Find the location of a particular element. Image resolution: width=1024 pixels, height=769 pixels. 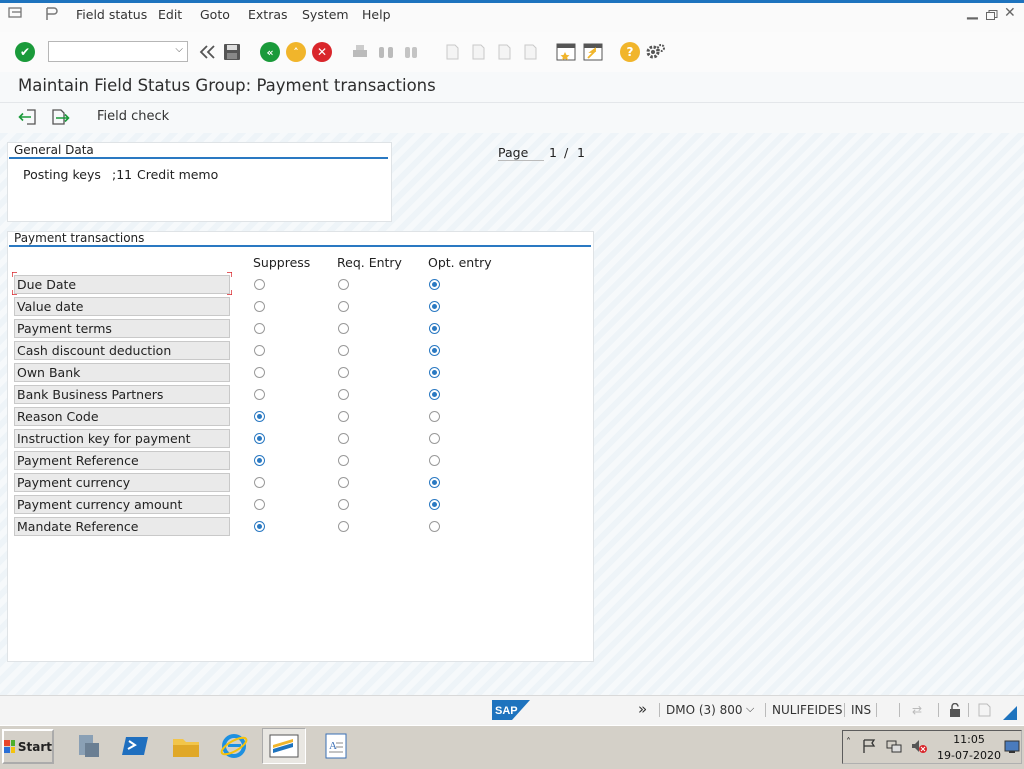

find-next-button is located at coordinates (412, 52).